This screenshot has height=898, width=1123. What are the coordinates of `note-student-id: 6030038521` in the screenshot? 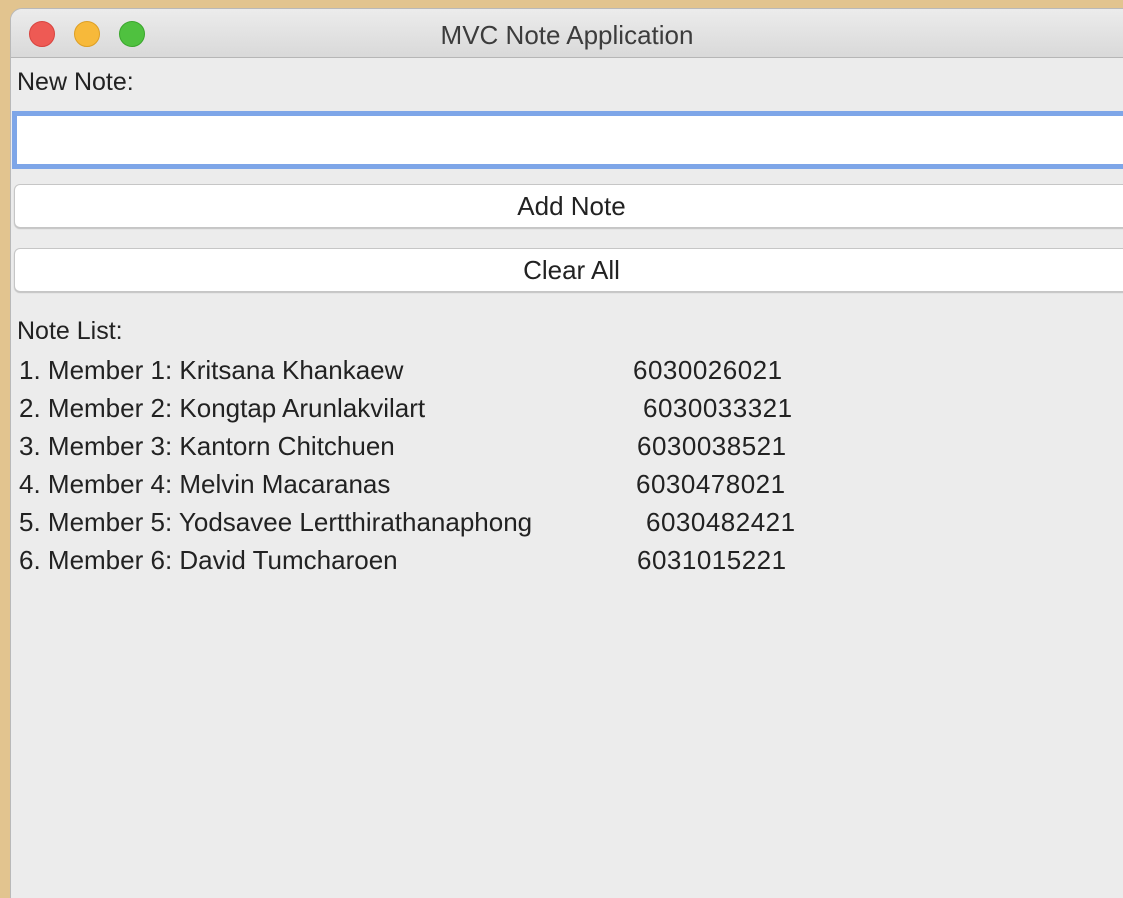 It's located at (712, 446).